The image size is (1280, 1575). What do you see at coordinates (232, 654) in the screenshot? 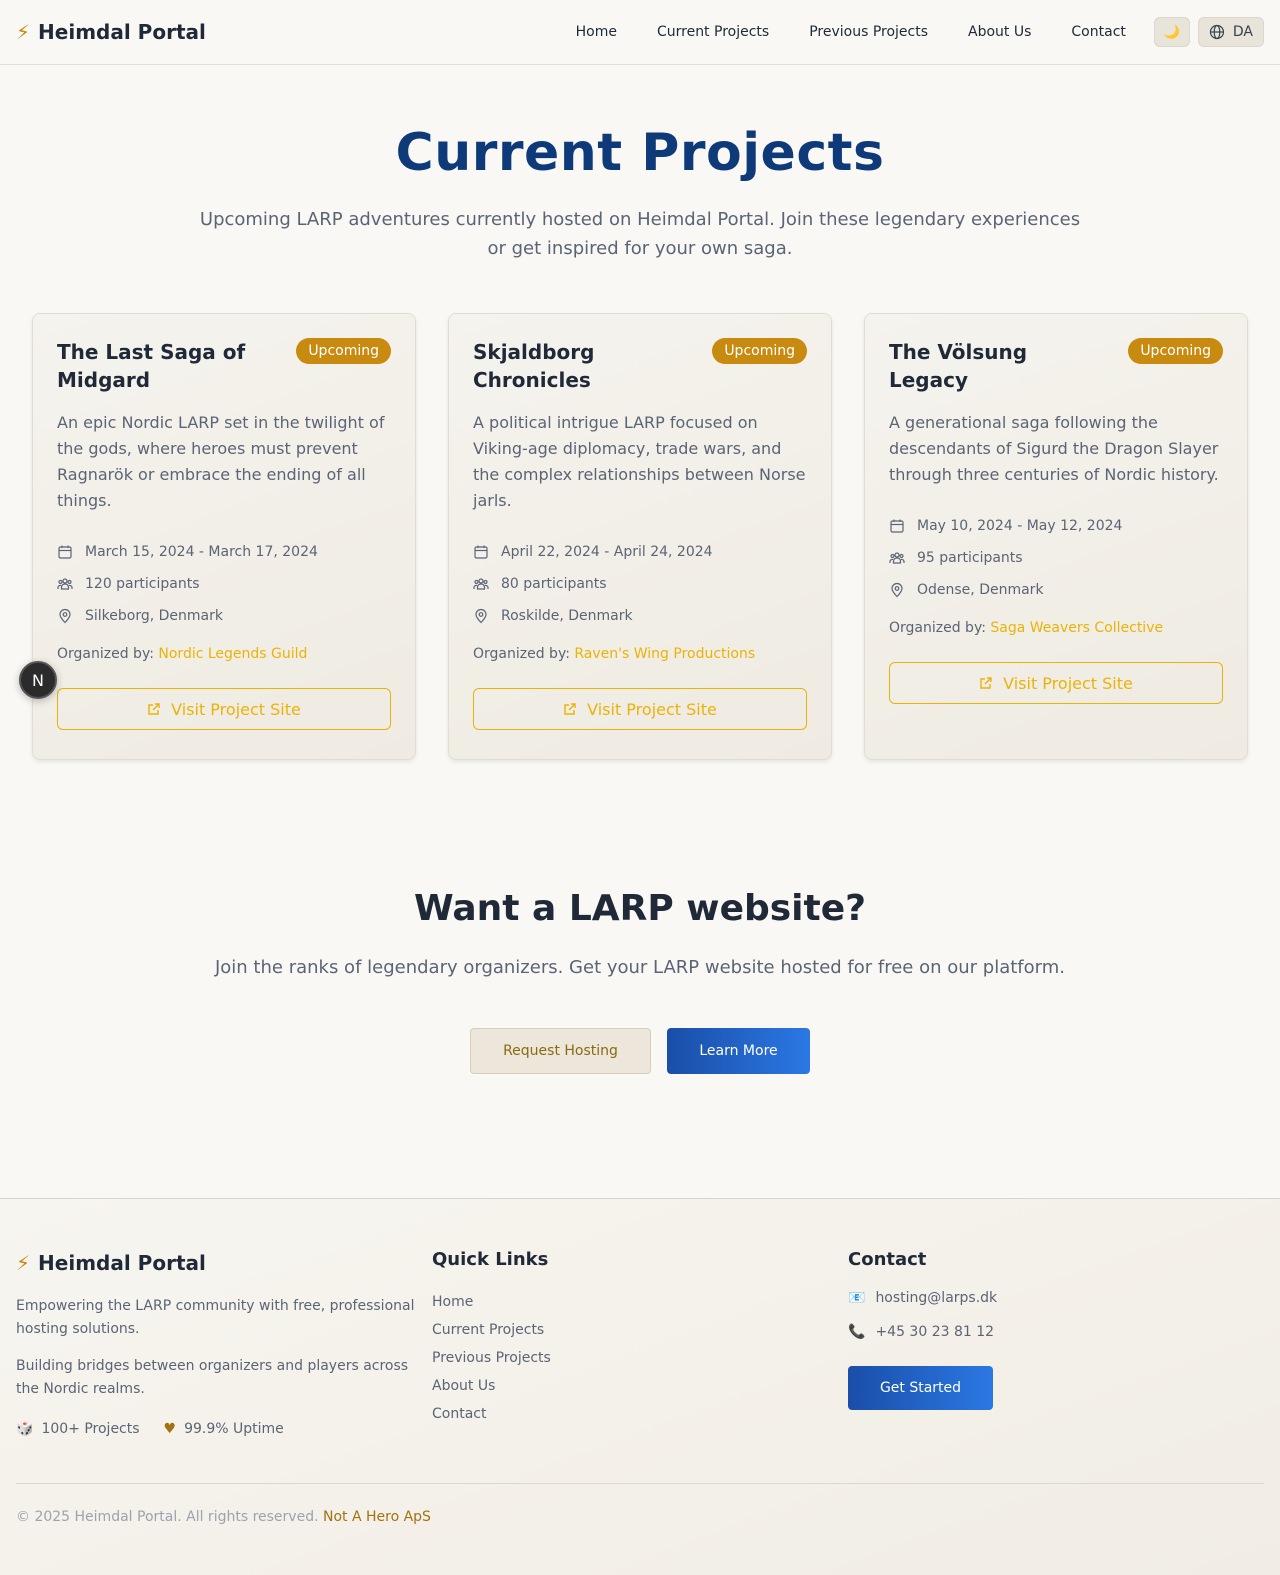
I see `organizer-link: Nordic Legends Guild` at bounding box center [232, 654].